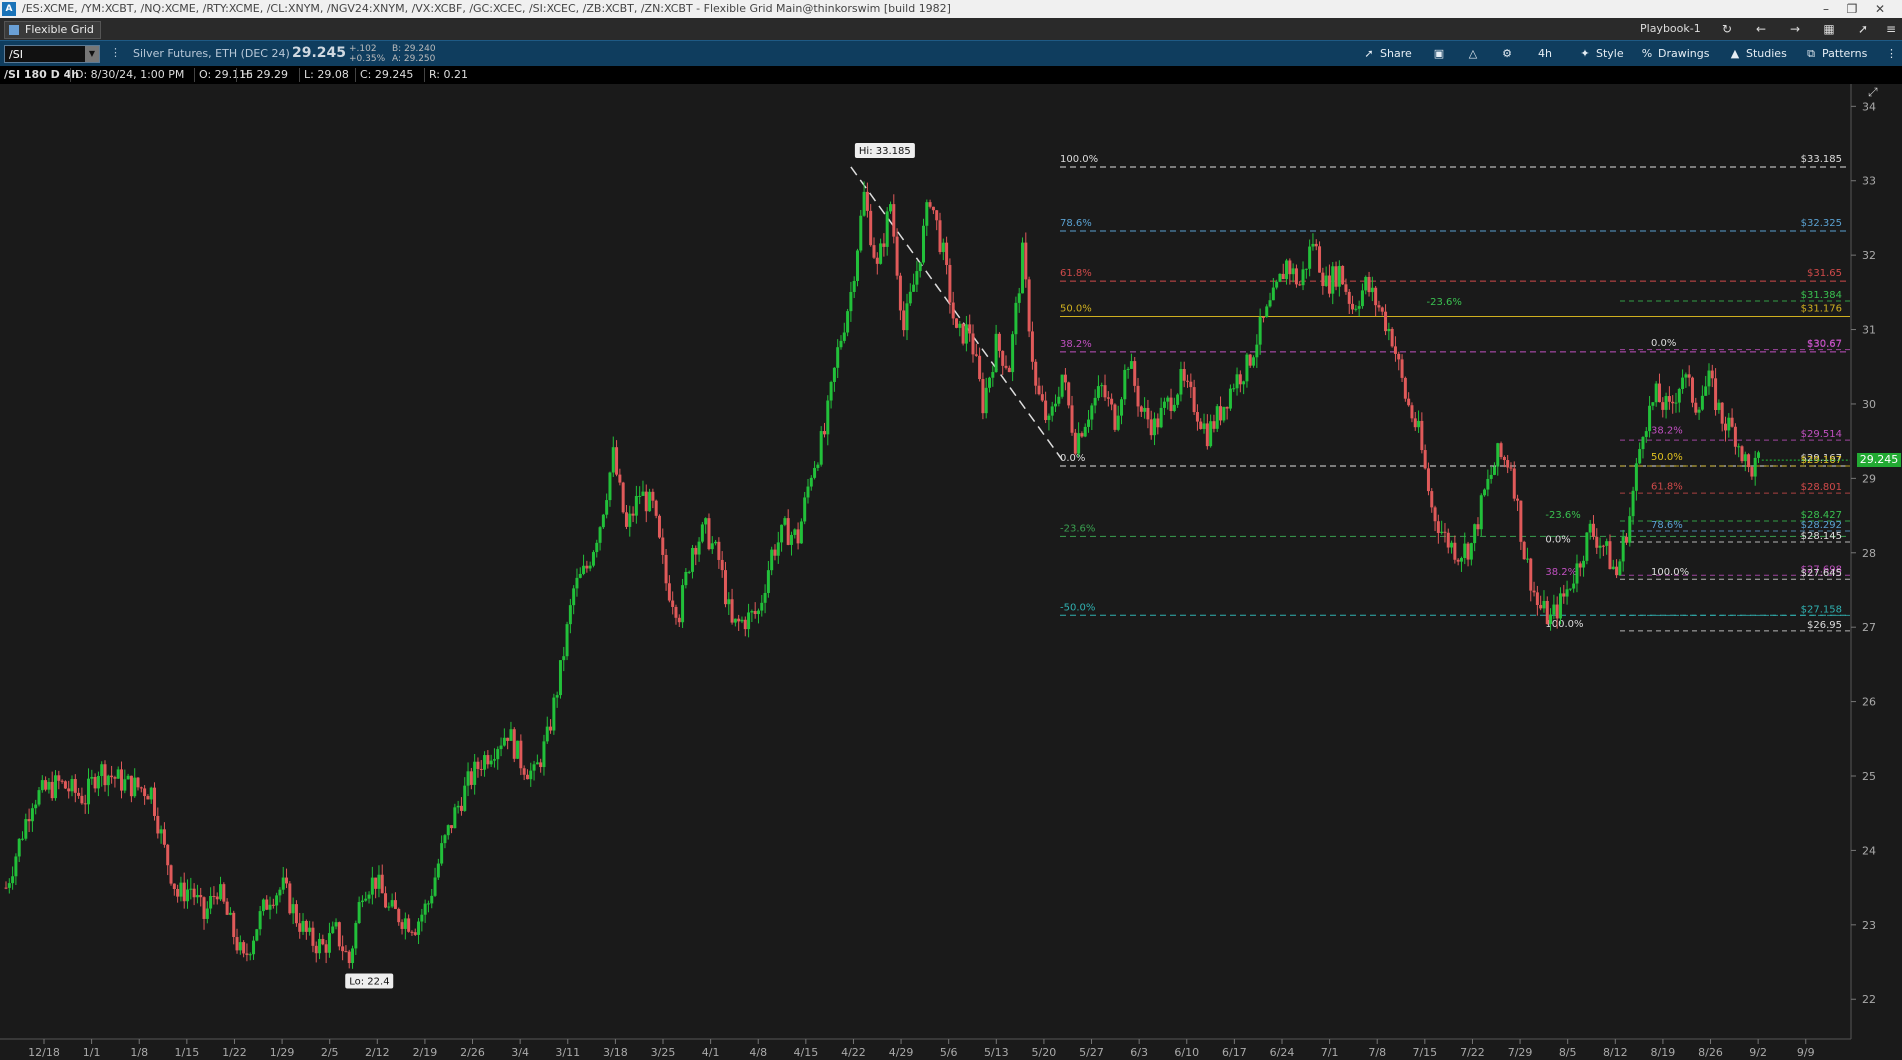 This screenshot has height=1060, width=1902. Describe the element at coordinates (1795, 29) in the screenshot. I see `forward-arrow-icon: →` at that location.